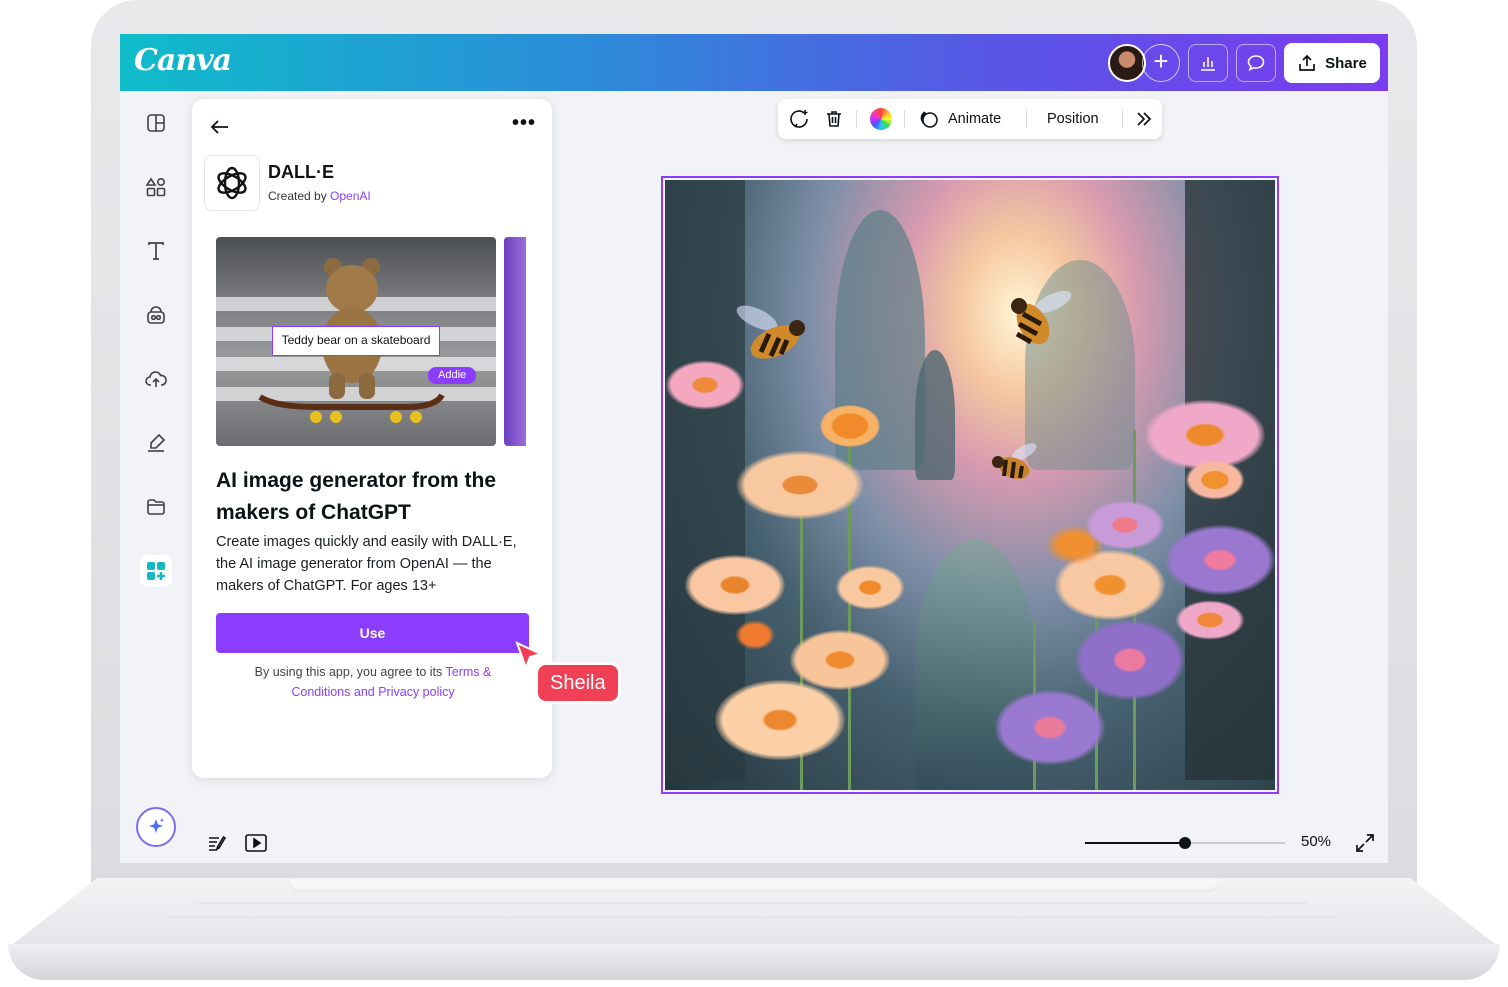 The height and width of the screenshot is (987, 1508). I want to click on openai-link: OpenAI, so click(350, 196).